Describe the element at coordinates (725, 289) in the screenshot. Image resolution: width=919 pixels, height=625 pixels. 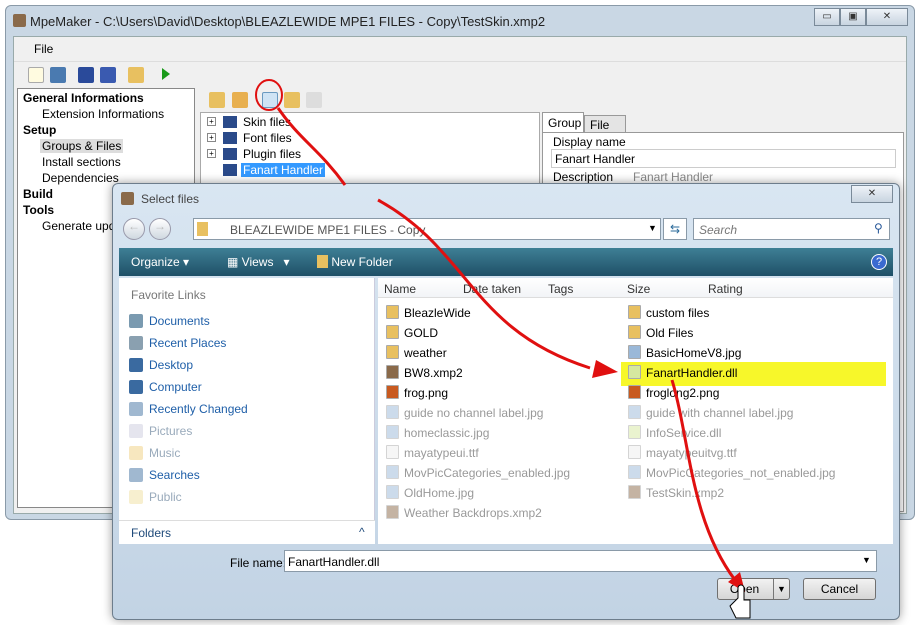
I see `column-rating: Rating` at that location.